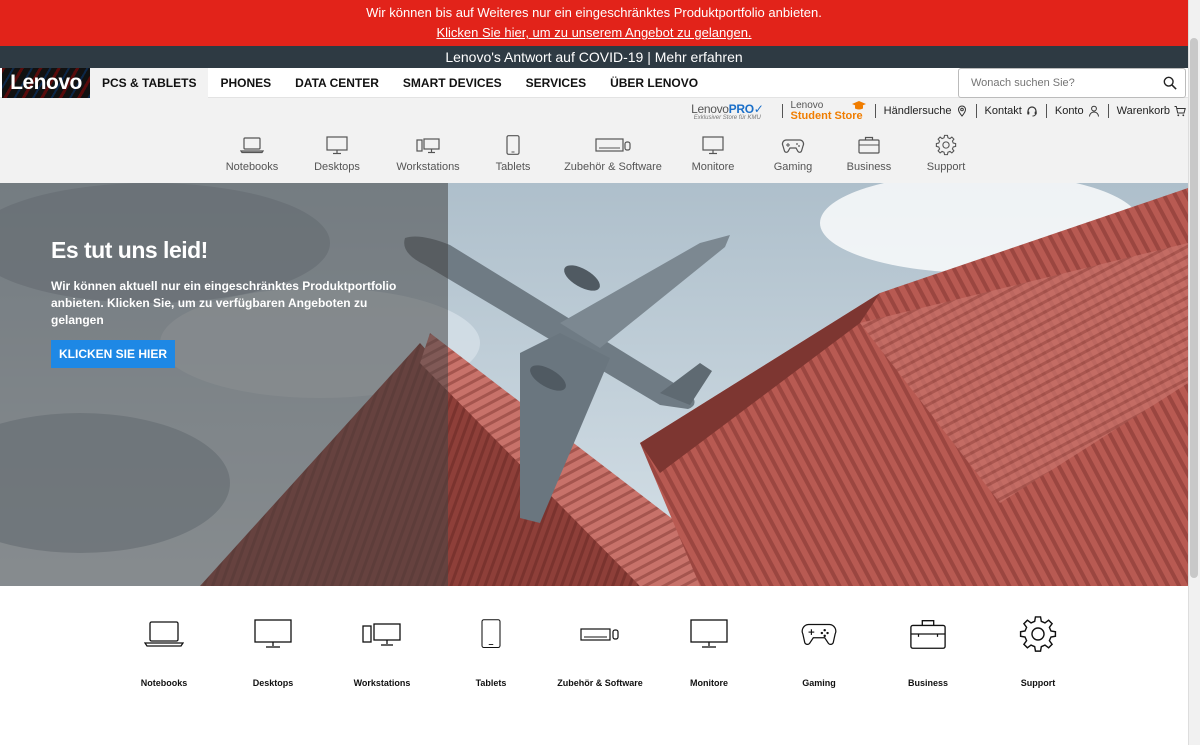 This screenshot has width=1200, height=745. Describe the element at coordinates (654, 83) in the screenshot. I see `nav-about-lenovo: ÜBER LENOVO` at that location.